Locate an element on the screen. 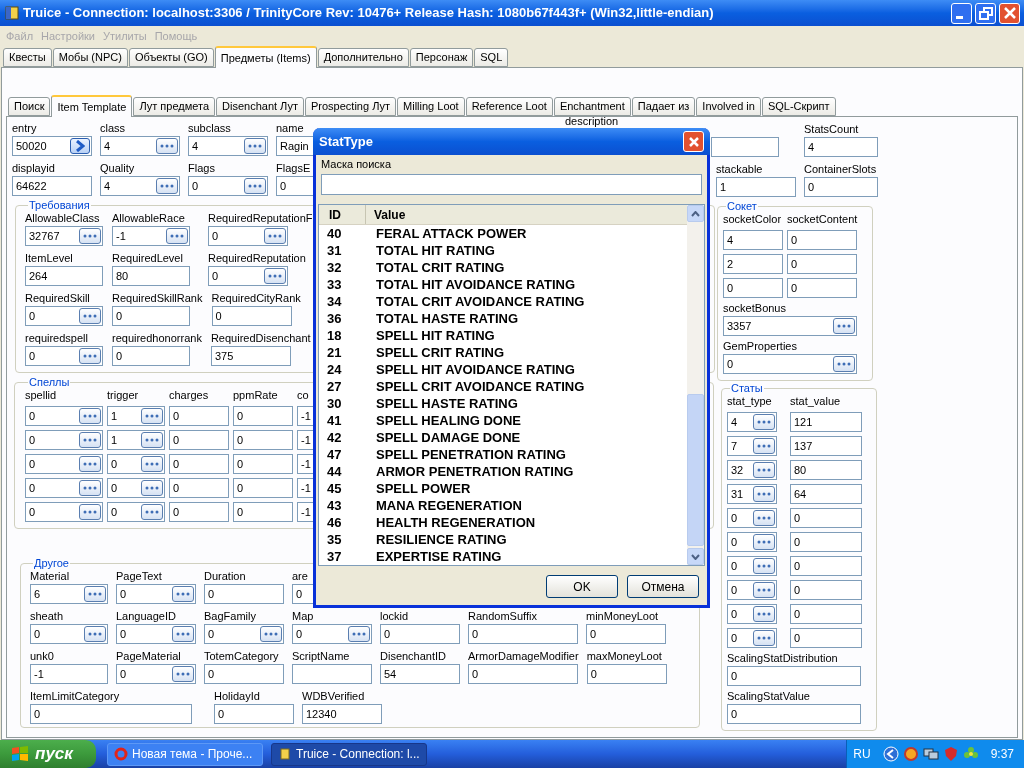 The height and width of the screenshot is (768, 1024). field-label: RequiredSkillRank is located at coordinates (157, 298).